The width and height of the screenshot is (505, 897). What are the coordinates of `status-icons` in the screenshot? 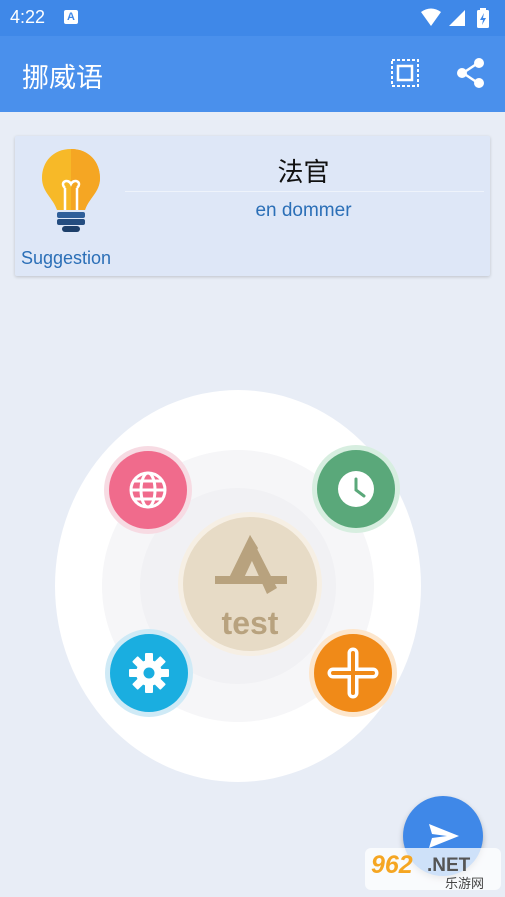 It's located at (455, 18).